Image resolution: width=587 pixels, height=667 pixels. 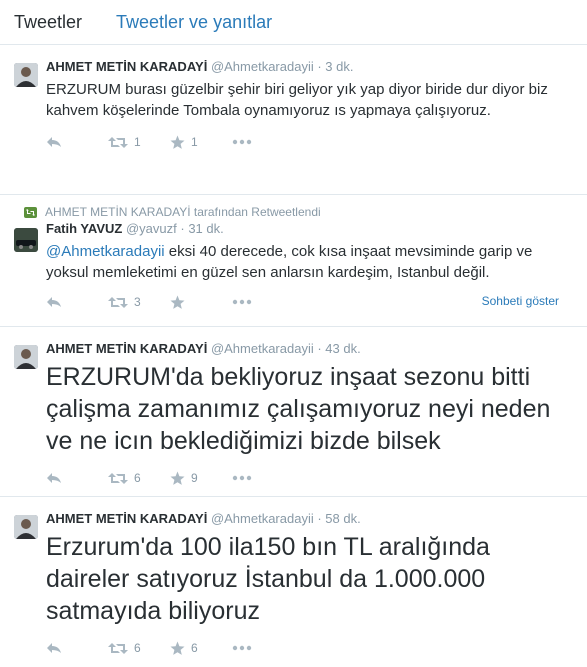 I want to click on favorite-count: 6, so click(x=194, y=648).